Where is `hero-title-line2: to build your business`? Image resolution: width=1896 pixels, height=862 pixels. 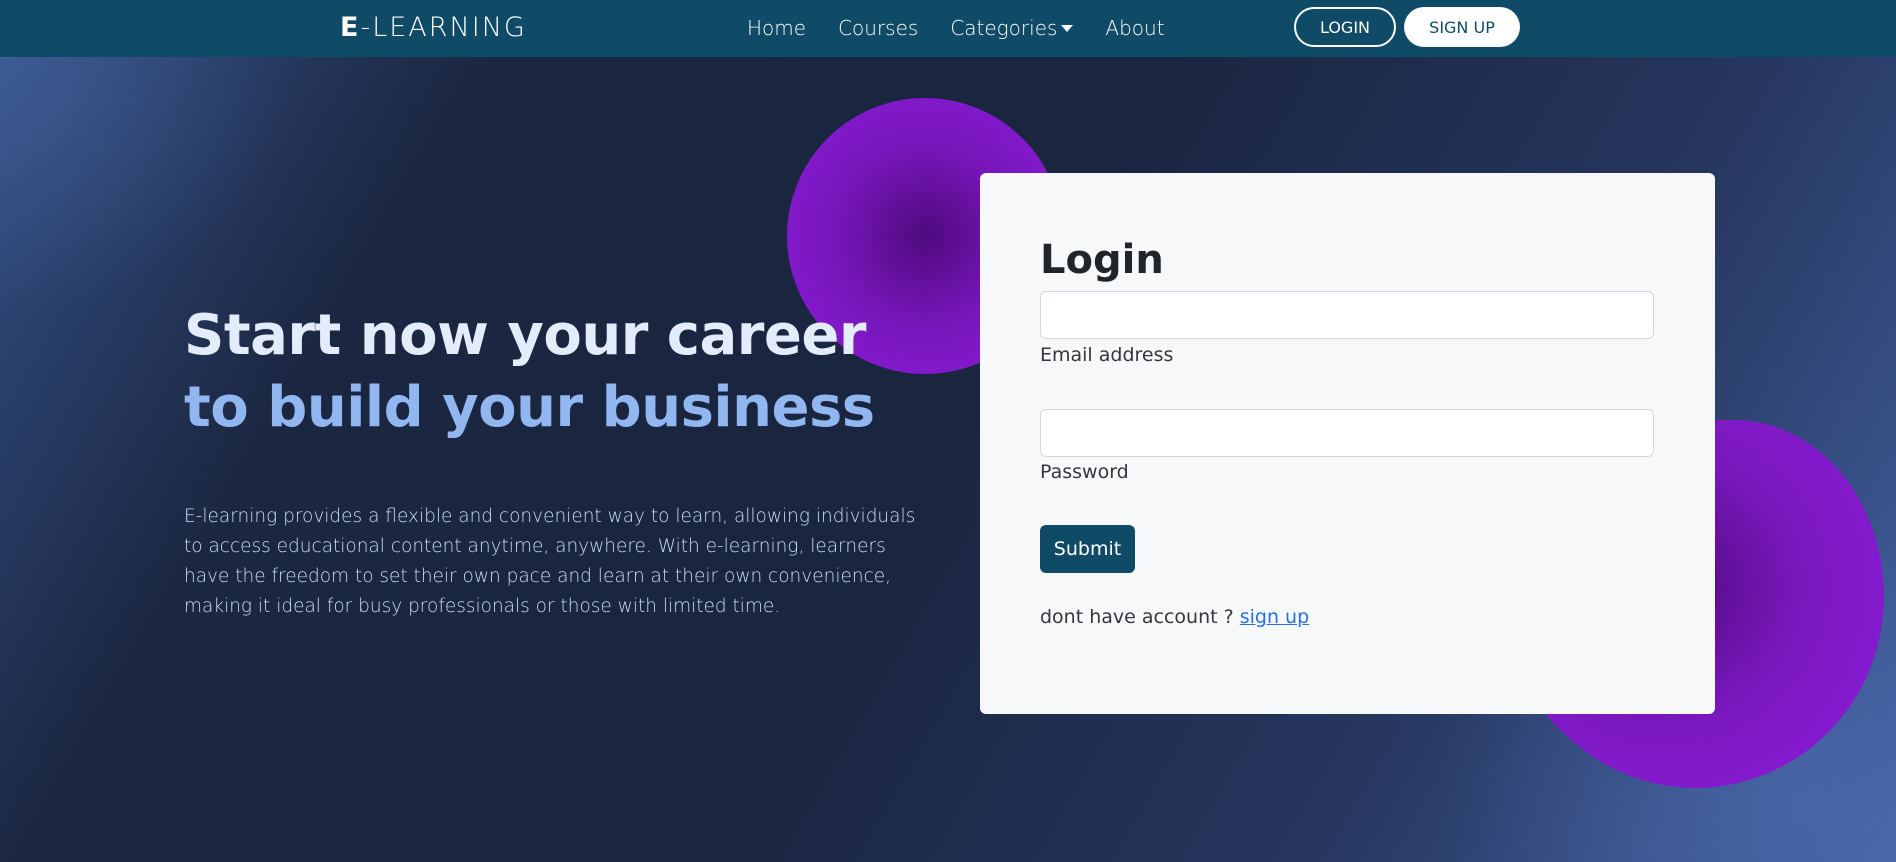
hero-title-line2: to build your business is located at coordinates (529, 407).